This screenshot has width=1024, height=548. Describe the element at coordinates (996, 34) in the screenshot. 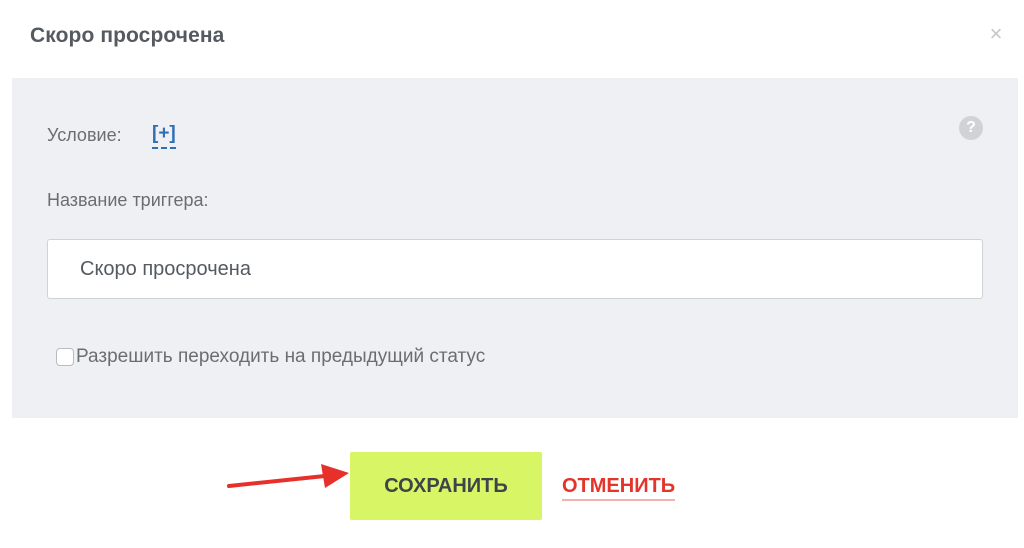

I see `close-icon: ×` at that location.